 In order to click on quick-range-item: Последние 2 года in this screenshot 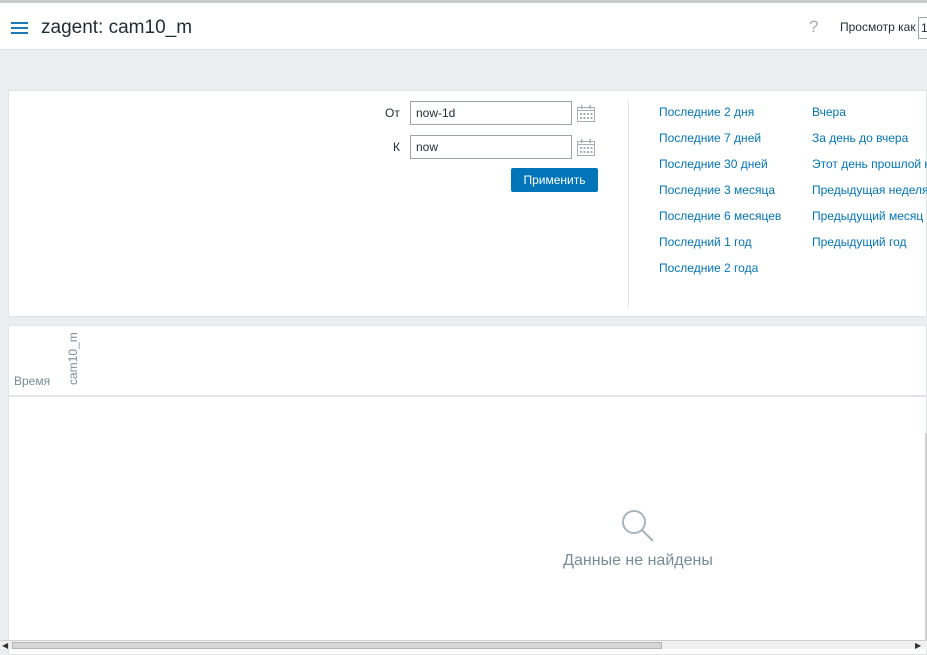, I will do `click(720, 274)`.